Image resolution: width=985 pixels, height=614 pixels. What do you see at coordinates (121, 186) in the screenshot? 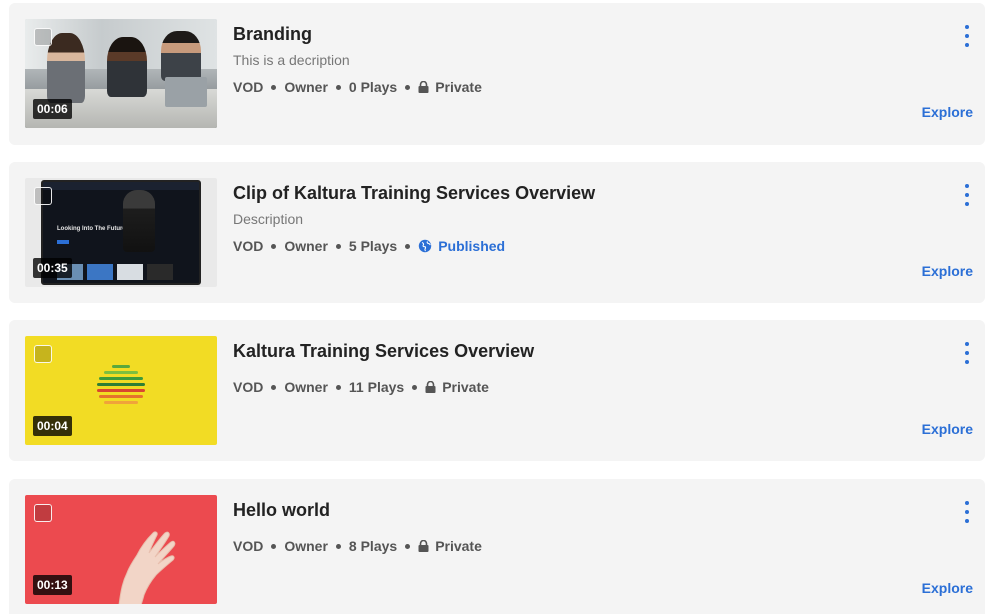
I see `thumbnail-screen-bar` at bounding box center [121, 186].